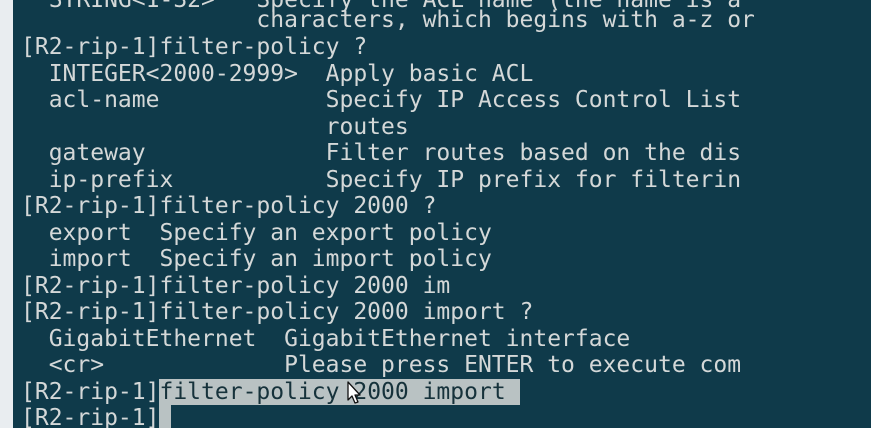 Image resolution: width=871 pixels, height=428 pixels. What do you see at coordinates (215, 127) in the screenshot?
I see `terminal-line: routes` at bounding box center [215, 127].